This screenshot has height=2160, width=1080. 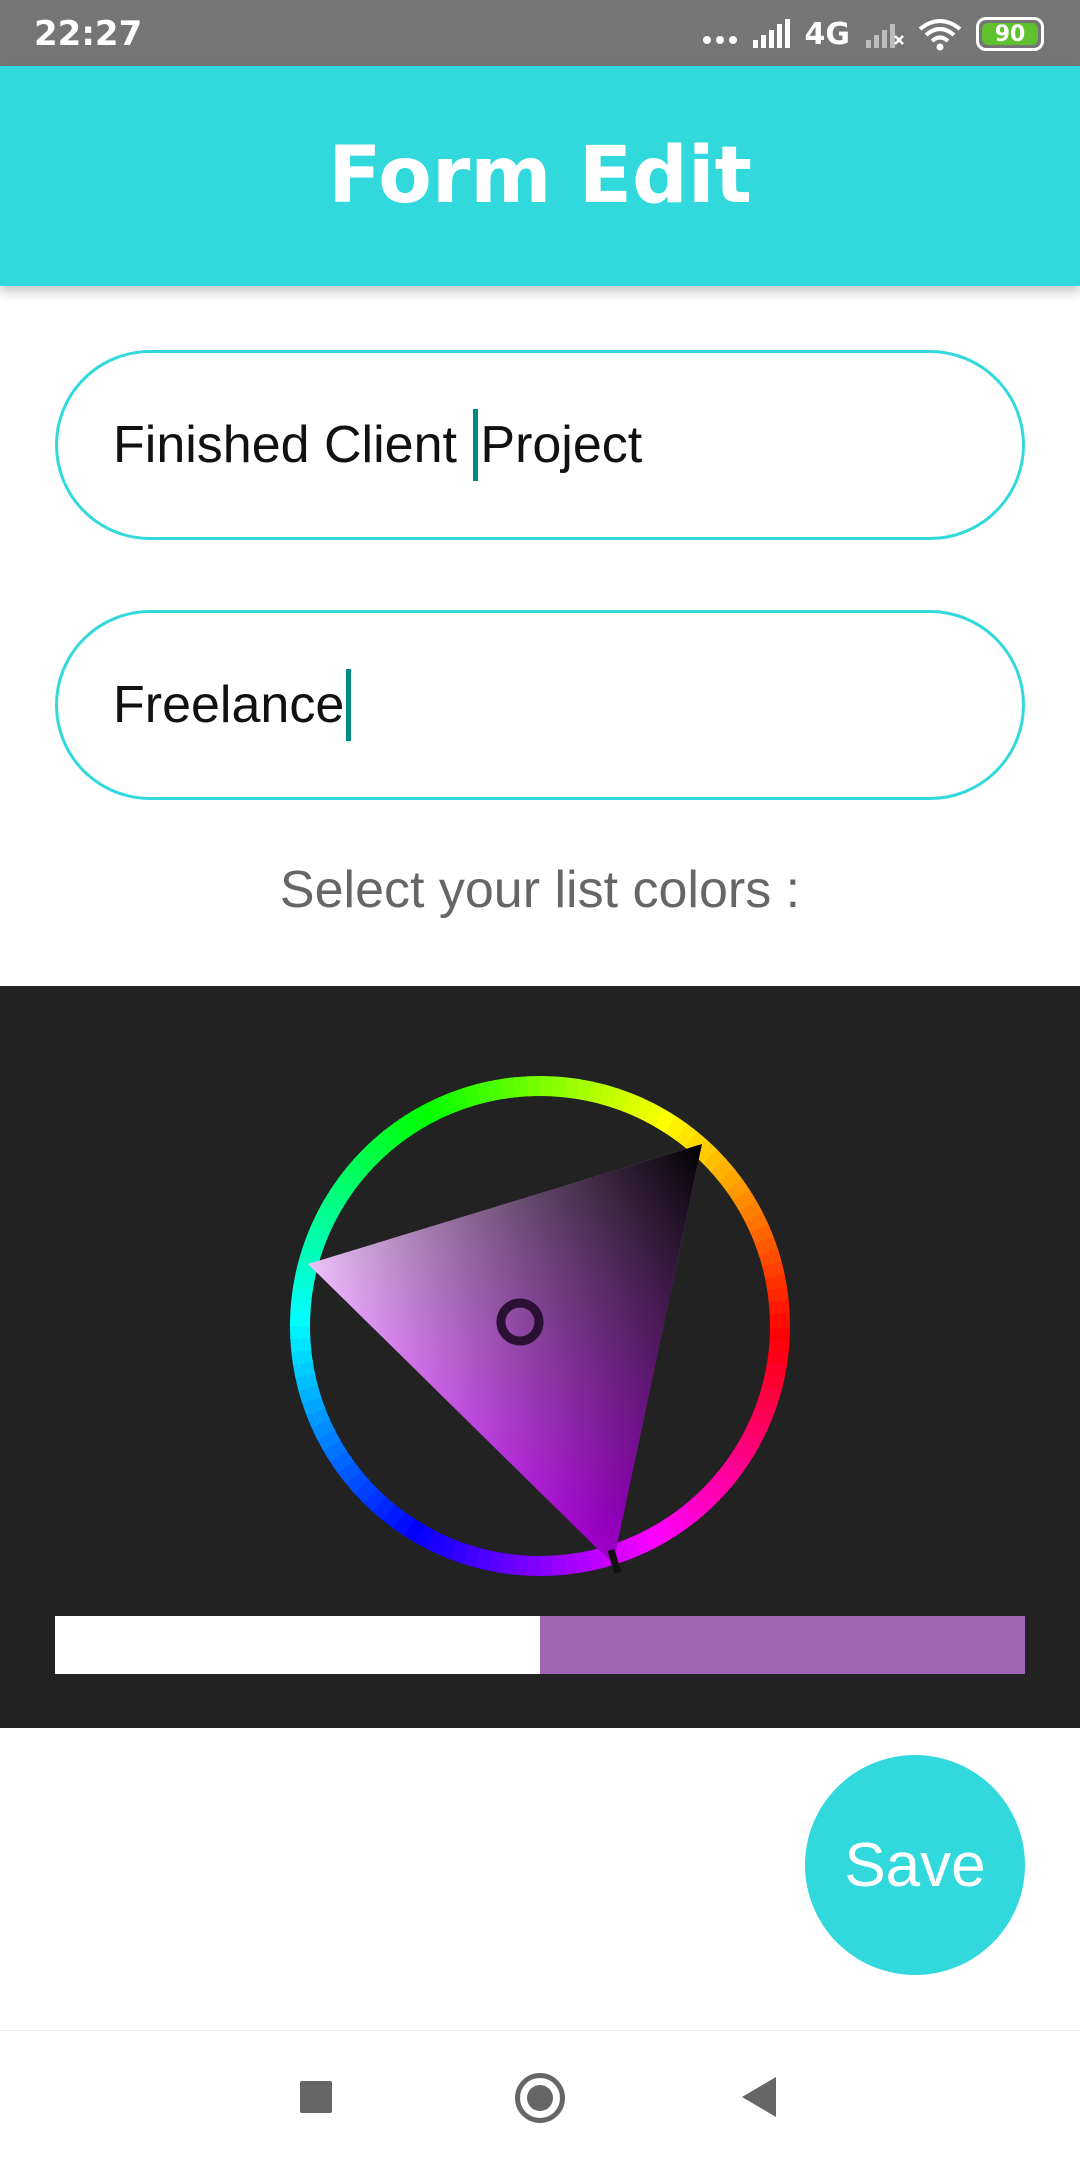 I want to click on battery-level: 90, so click(x=1010, y=34).